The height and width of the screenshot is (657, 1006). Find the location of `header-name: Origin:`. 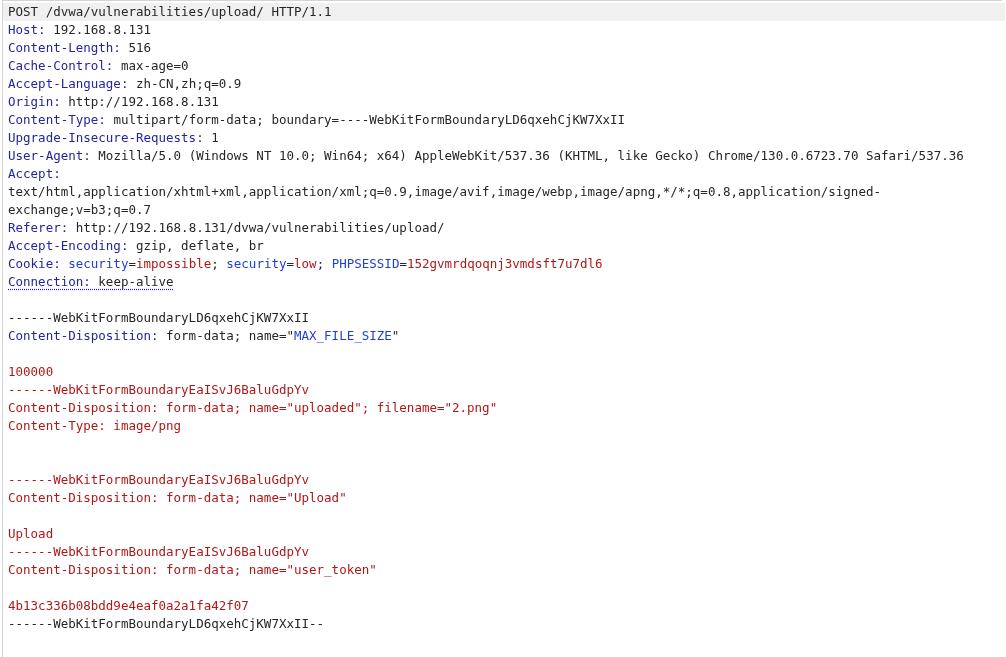

header-name: Origin: is located at coordinates (34, 102).